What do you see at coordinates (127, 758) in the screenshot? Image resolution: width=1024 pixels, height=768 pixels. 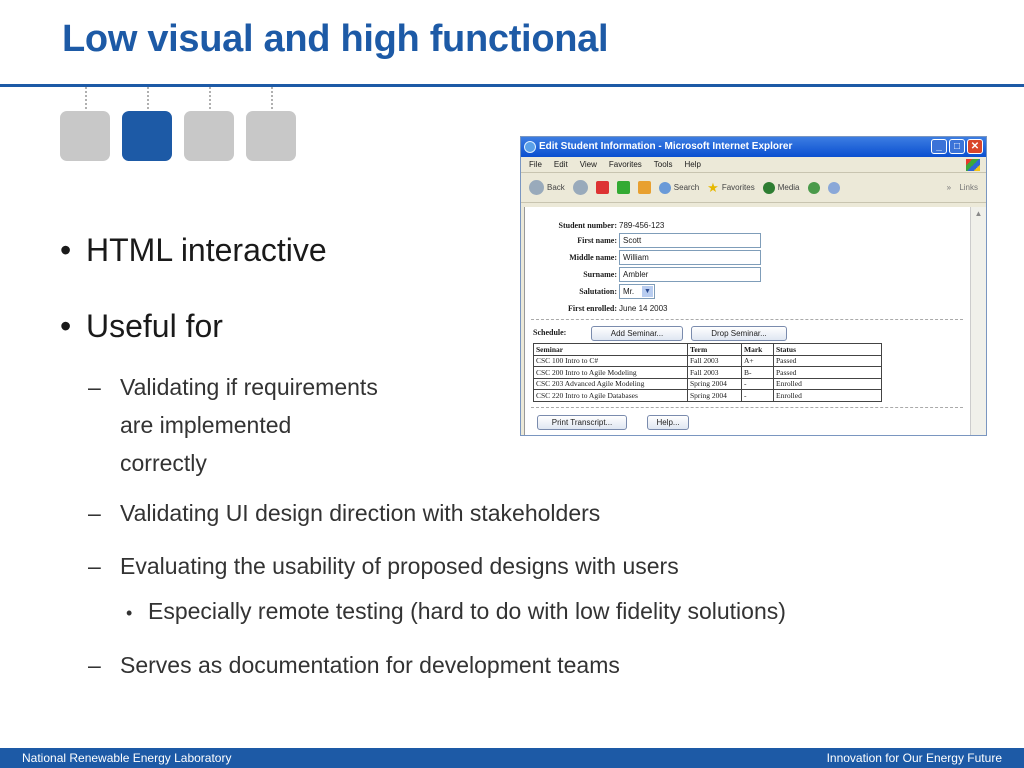 I see `footer-left-text: National Renewable Energy Laboratory` at bounding box center [127, 758].